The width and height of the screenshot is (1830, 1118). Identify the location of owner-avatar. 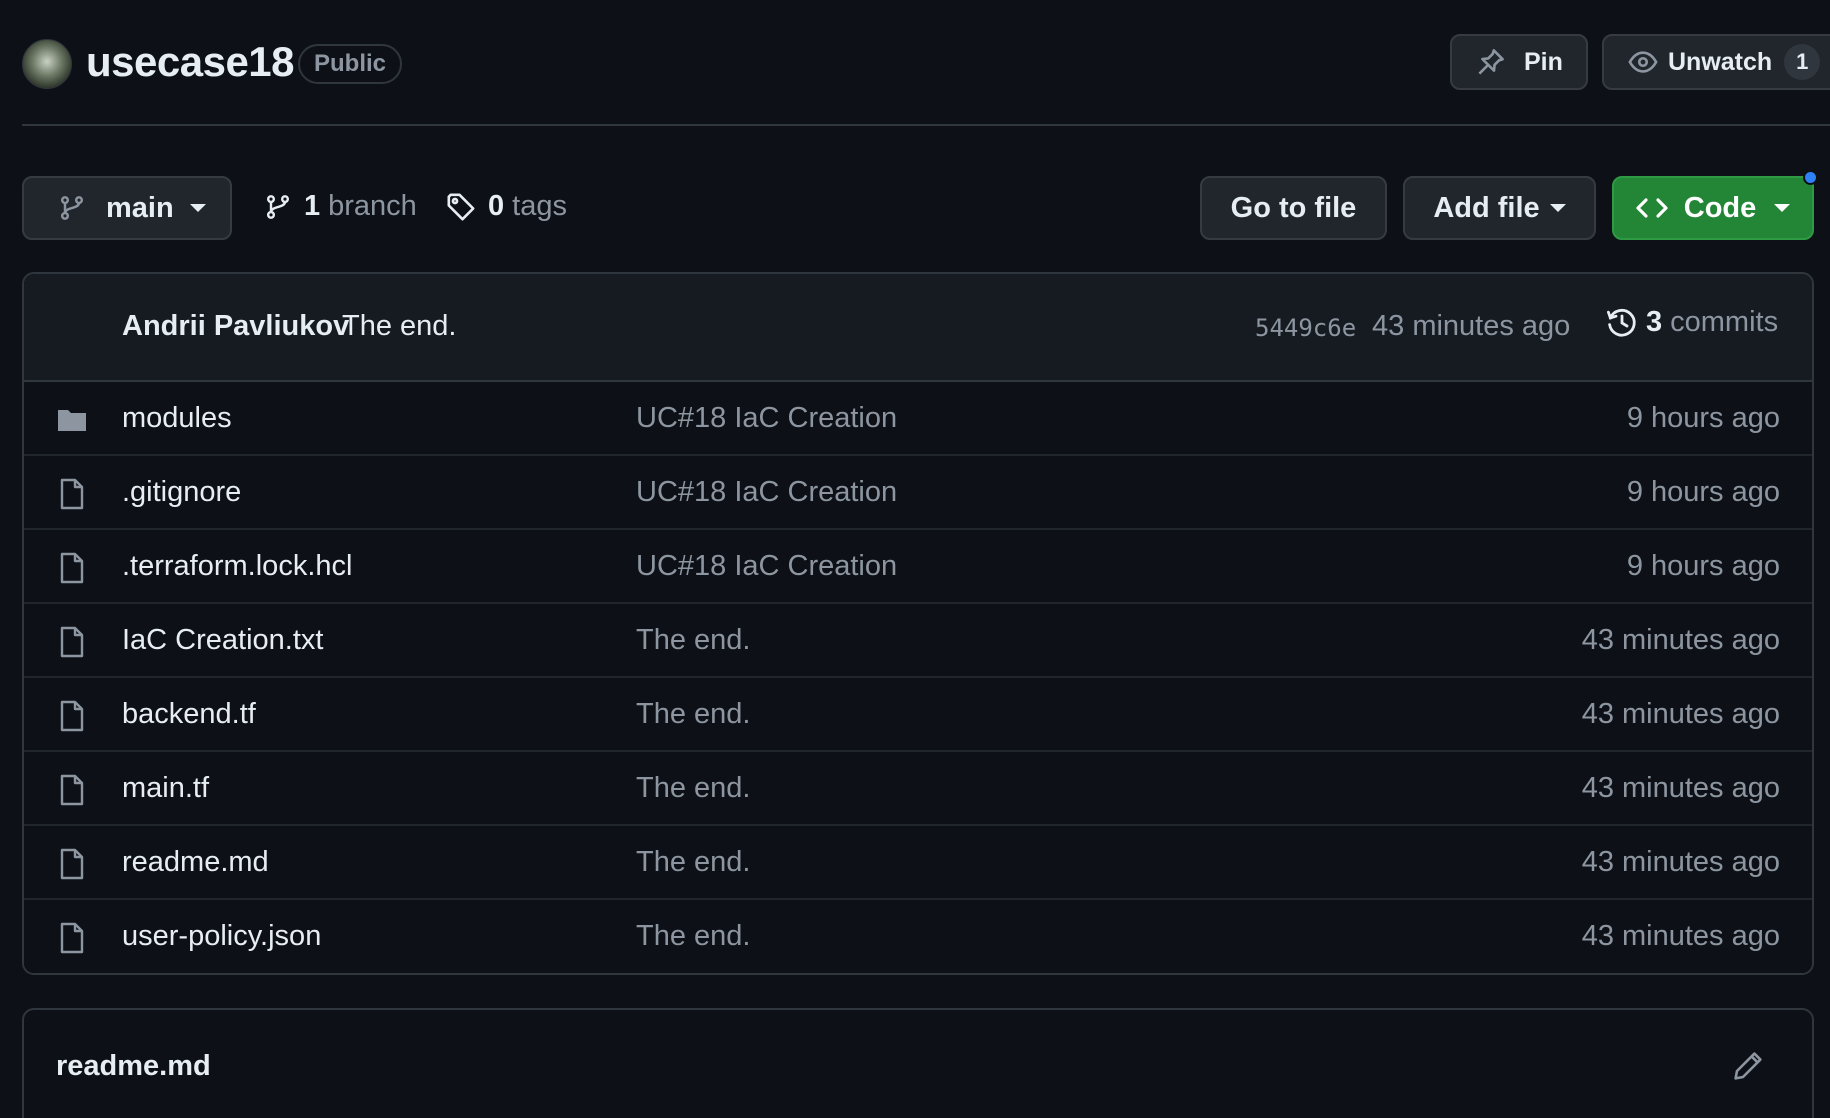
(47, 64).